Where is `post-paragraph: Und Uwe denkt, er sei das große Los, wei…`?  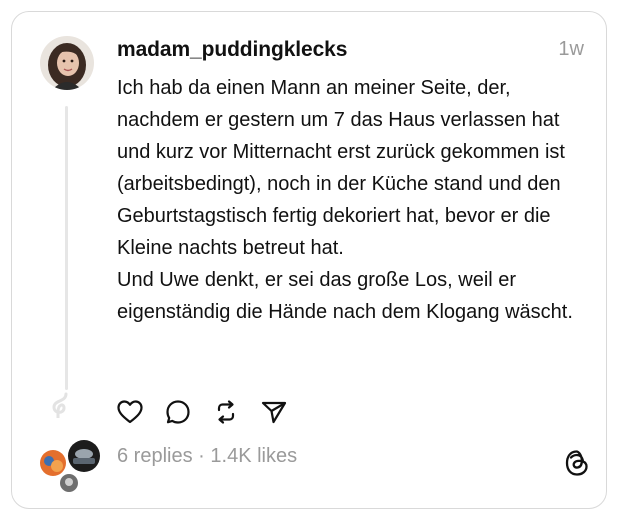
post-paragraph: Und Uwe denkt, er sei das große Los, wei… is located at coordinates (345, 296).